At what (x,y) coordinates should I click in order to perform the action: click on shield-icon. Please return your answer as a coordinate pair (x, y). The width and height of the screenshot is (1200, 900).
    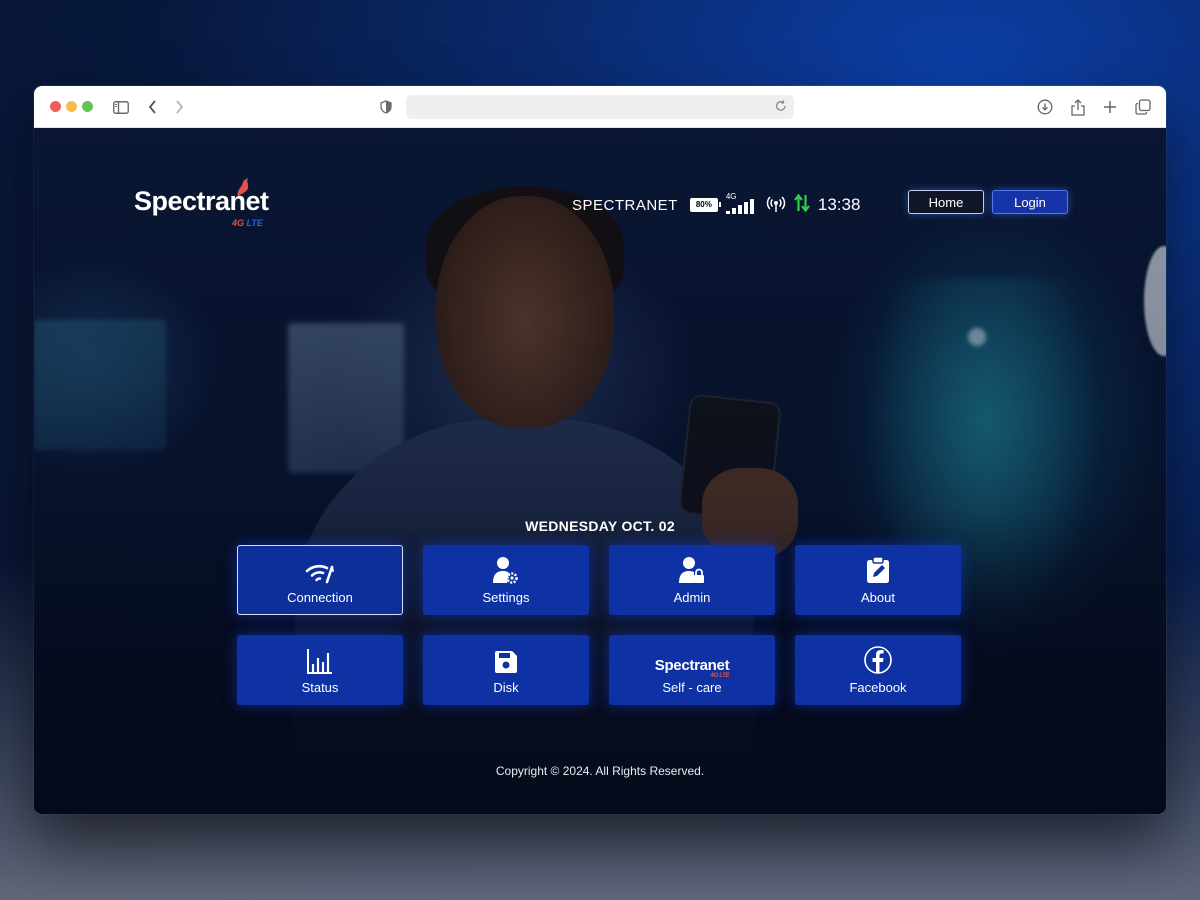
    Looking at the image, I should click on (386, 107).